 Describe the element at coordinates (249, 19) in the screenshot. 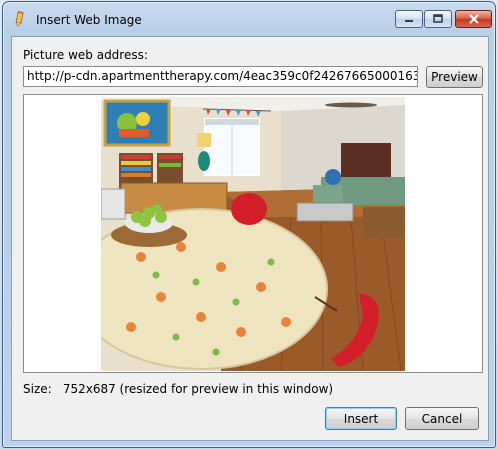

I see `title-bar: Insert Web Image` at that location.